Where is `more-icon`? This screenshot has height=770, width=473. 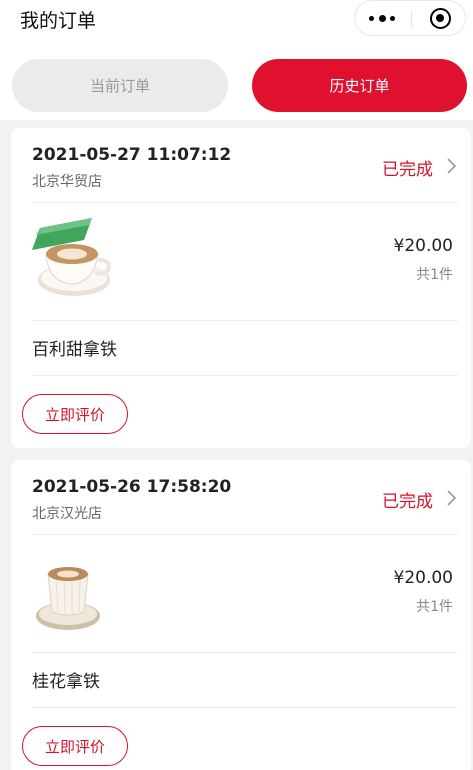
more-icon is located at coordinates (383, 18).